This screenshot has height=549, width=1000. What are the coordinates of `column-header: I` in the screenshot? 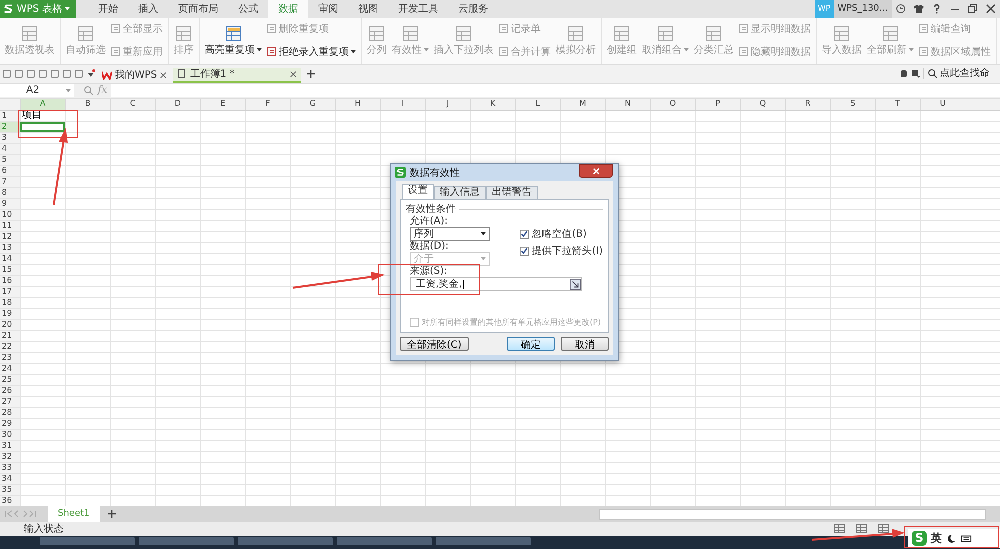 It's located at (402, 104).